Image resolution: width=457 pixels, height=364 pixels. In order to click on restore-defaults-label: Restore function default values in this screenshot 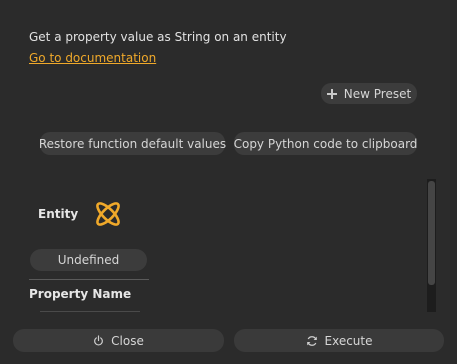, I will do `click(132, 143)`.